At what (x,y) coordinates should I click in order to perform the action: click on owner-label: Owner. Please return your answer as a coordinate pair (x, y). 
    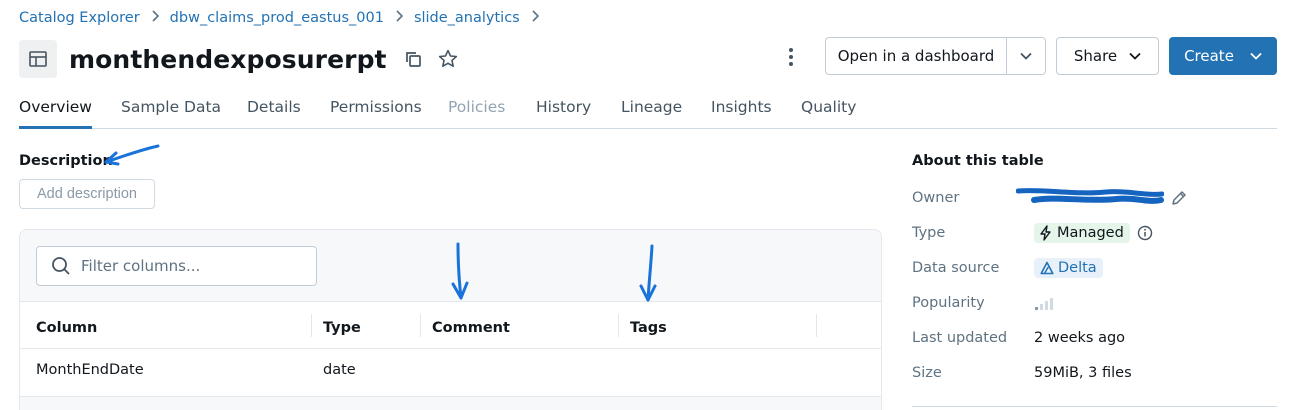
    Looking at the image, I should click on (936, 198).